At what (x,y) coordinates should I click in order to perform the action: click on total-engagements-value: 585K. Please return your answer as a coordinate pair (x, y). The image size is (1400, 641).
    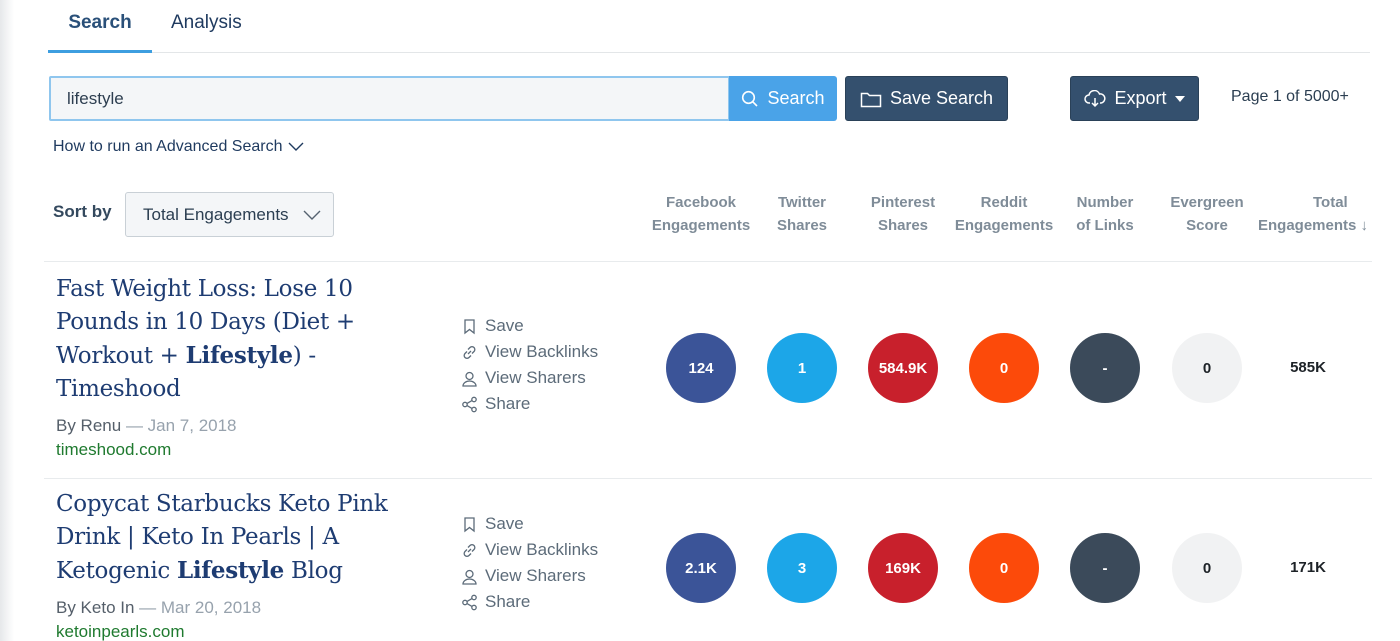
    Looking at the image, I should click on (1308, 367).